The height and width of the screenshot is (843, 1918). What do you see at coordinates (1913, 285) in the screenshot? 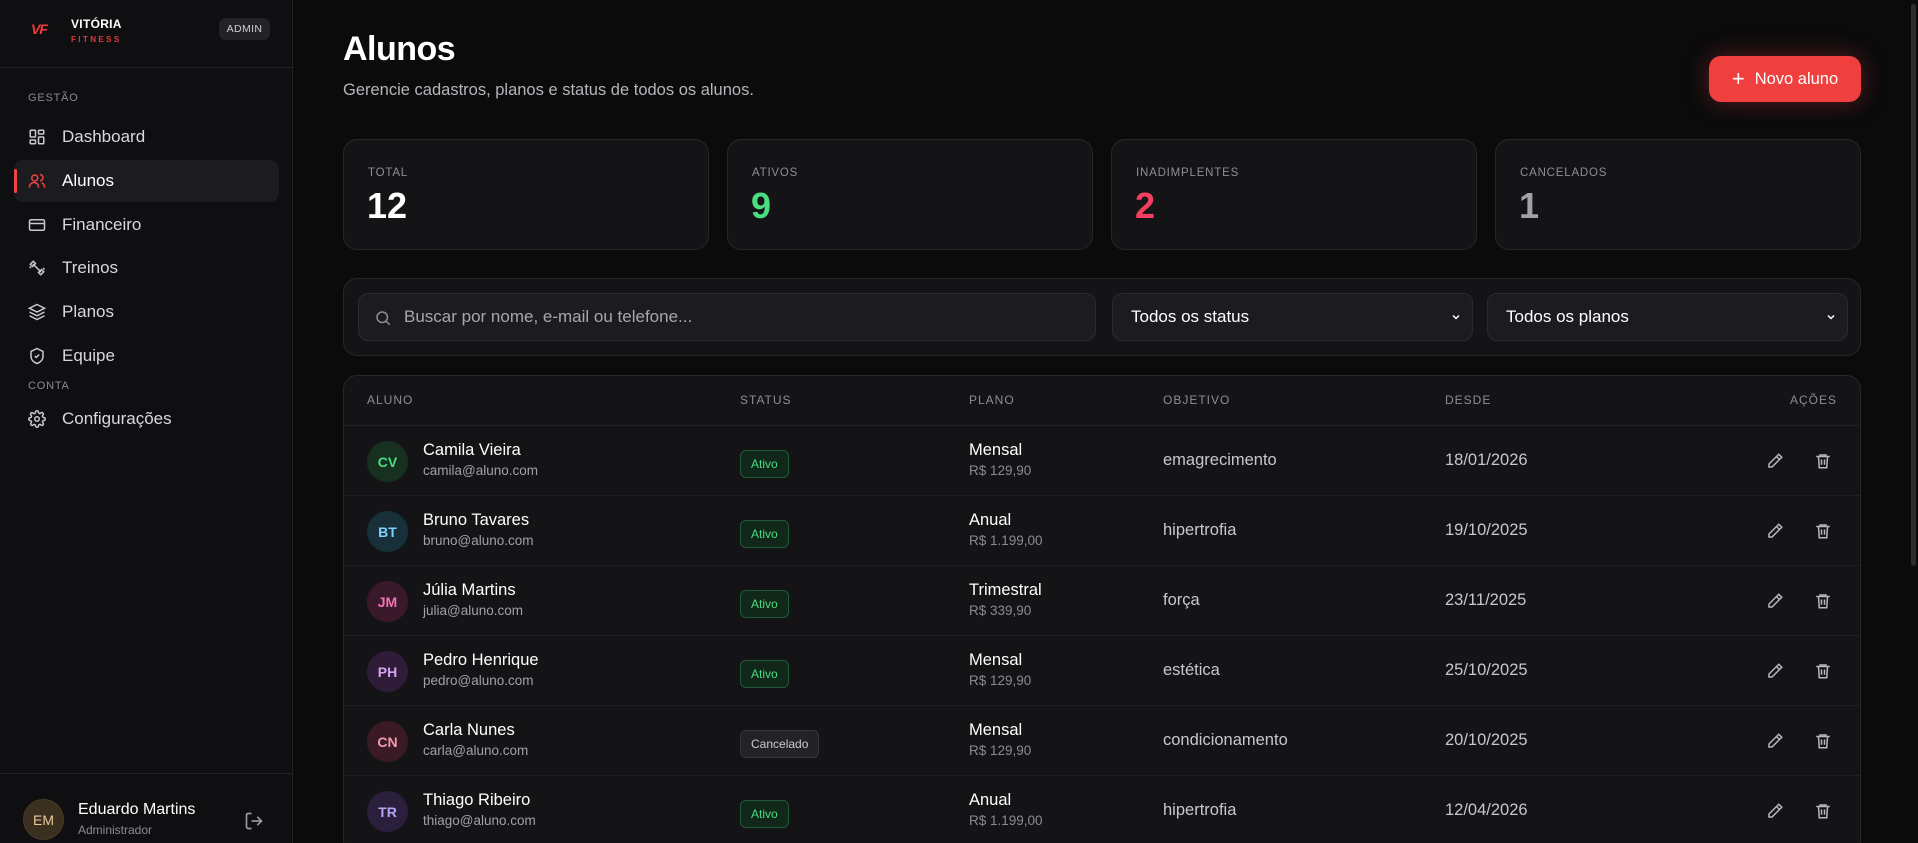
I see `scrollbar-thumb` at bounding box center [1913, 285].